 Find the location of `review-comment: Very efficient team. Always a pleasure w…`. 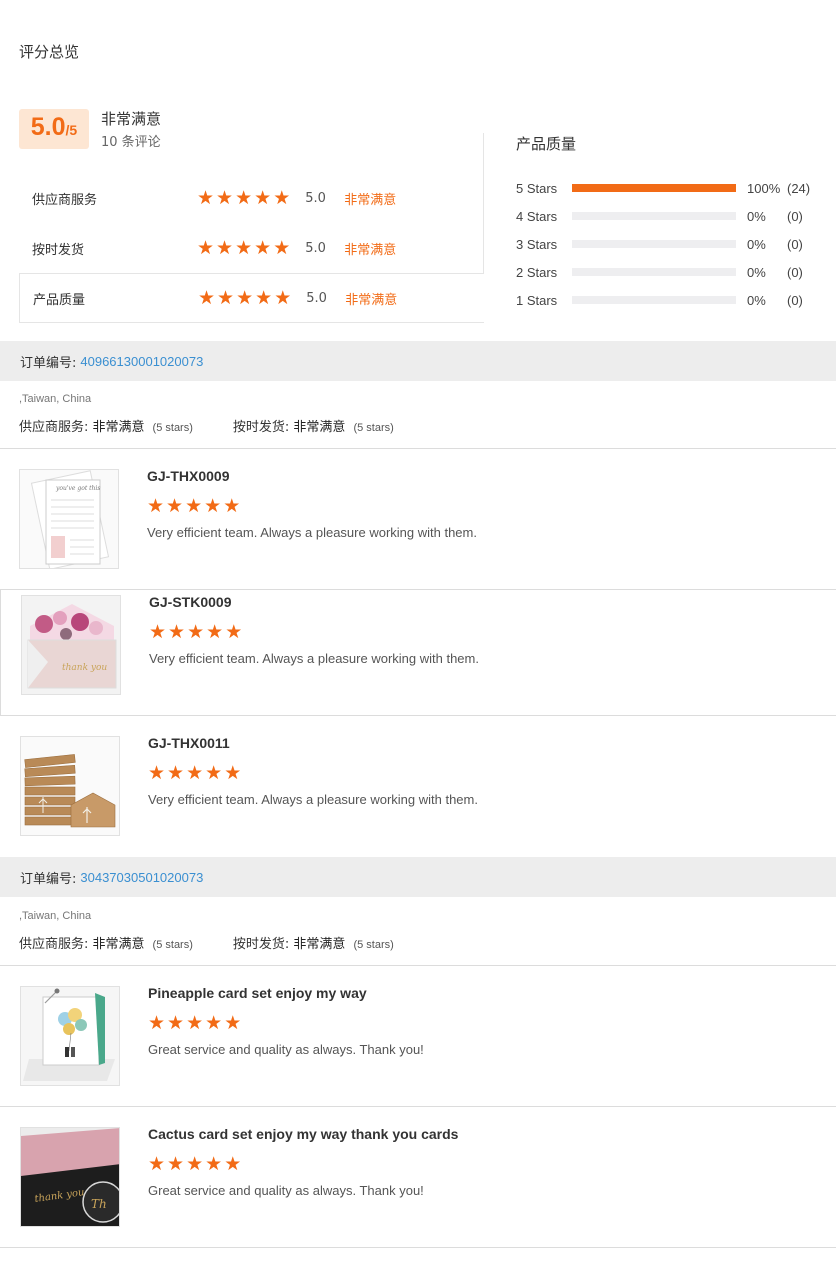

review-comment: Very efficient team. Always a pleasure w… is located at coordinates (312, 532).